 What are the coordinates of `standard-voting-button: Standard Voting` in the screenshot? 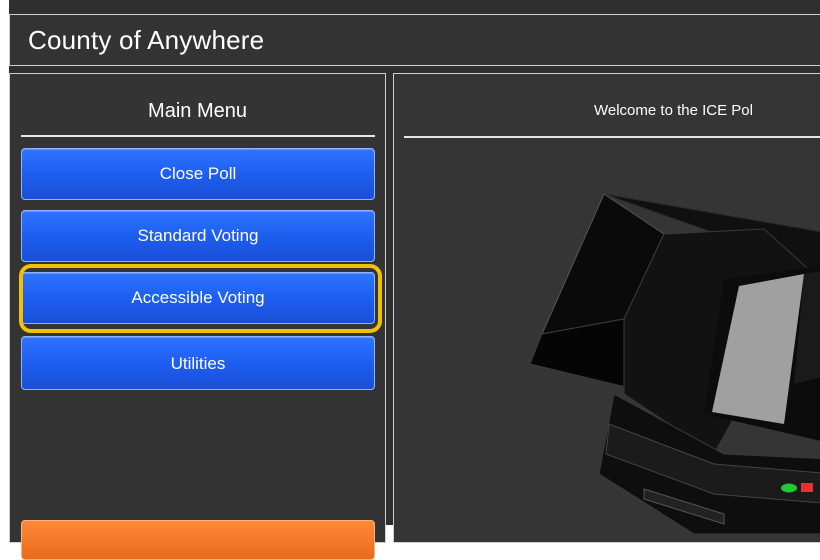 It's located at (198, 236).